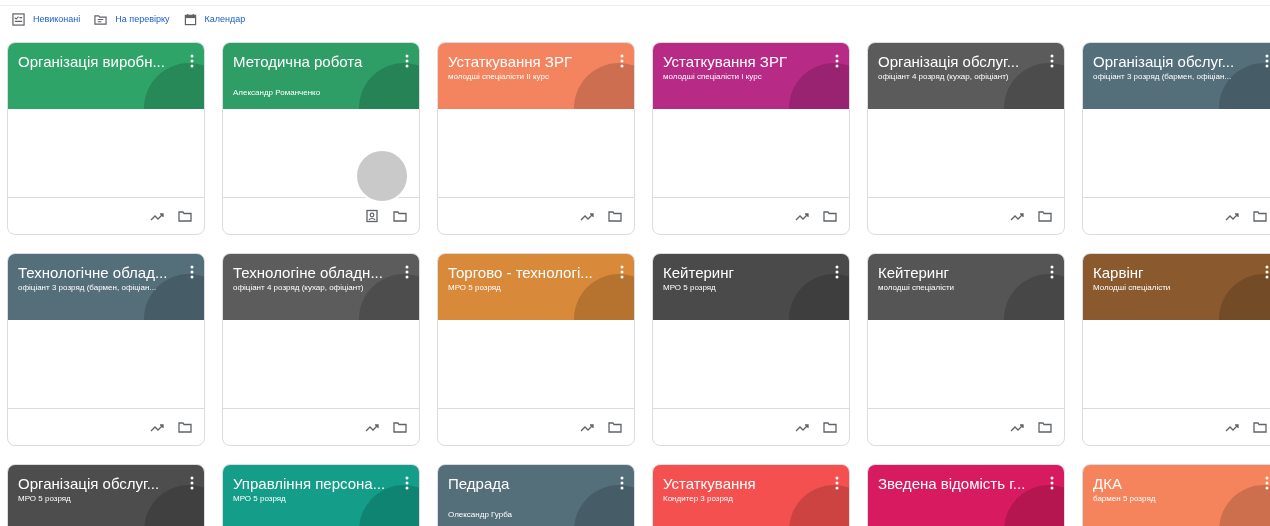 The height and width of the screenshot is (526, 1270). Describe the element at coordinates (709, 483) in the screenshot. I see `class-title: Устаткування` at that location.